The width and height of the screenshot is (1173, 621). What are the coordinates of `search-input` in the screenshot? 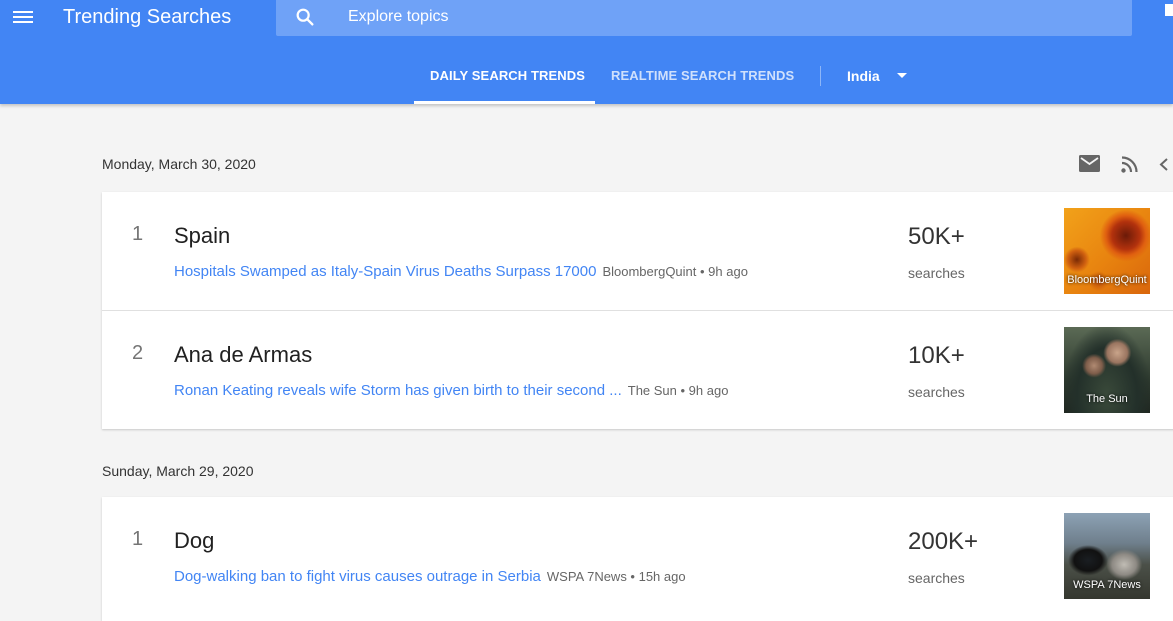 It's located at (728, 17).